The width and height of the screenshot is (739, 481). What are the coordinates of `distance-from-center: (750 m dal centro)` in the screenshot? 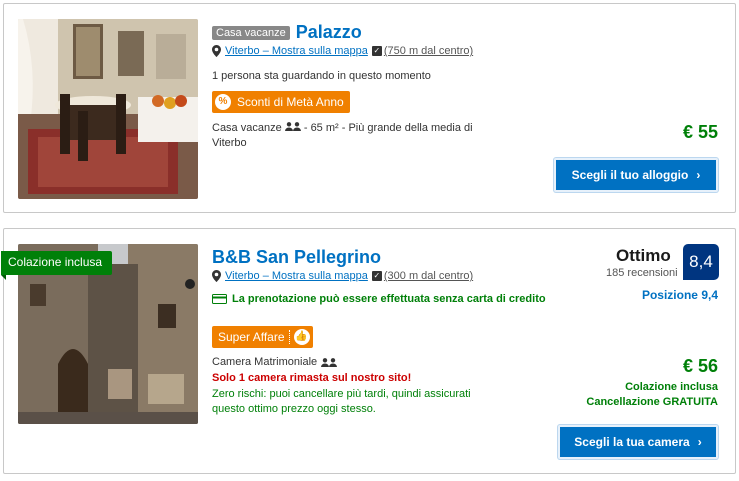 It's located at (428, 51).